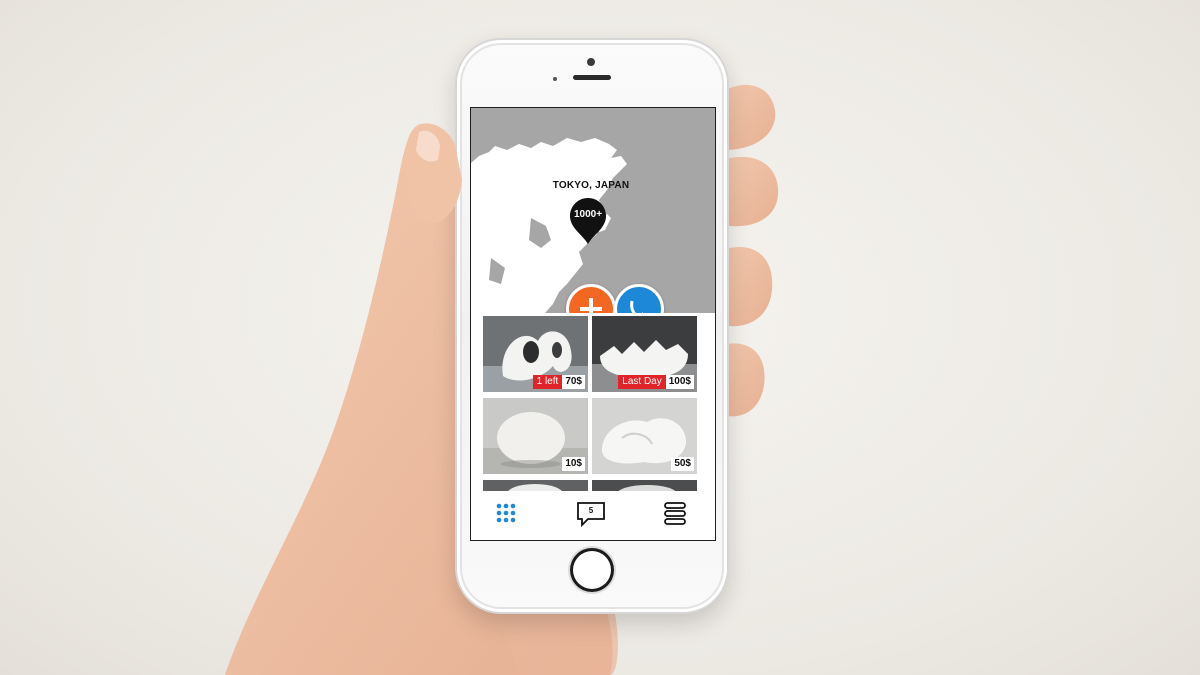 This screenshot has height=675, width=1200. I want to click on stack-menu-icon, so click(675, 513).